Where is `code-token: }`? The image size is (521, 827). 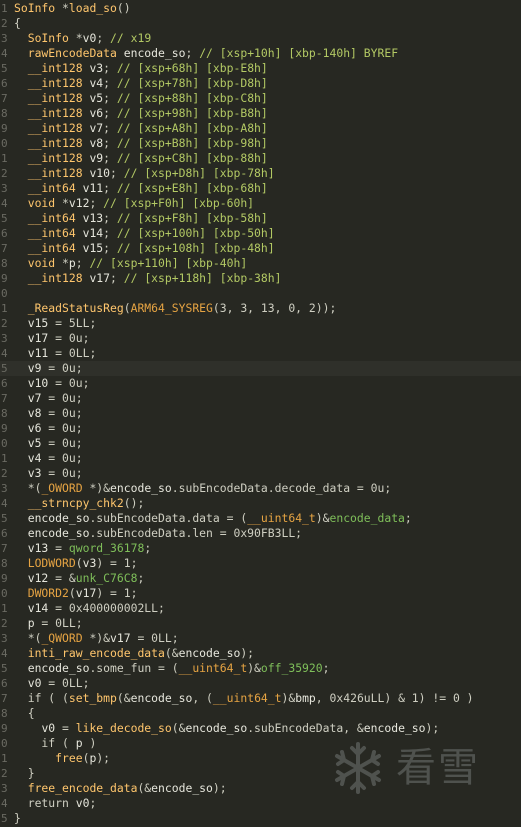 code-token: } is located at coordinates (17, 818).